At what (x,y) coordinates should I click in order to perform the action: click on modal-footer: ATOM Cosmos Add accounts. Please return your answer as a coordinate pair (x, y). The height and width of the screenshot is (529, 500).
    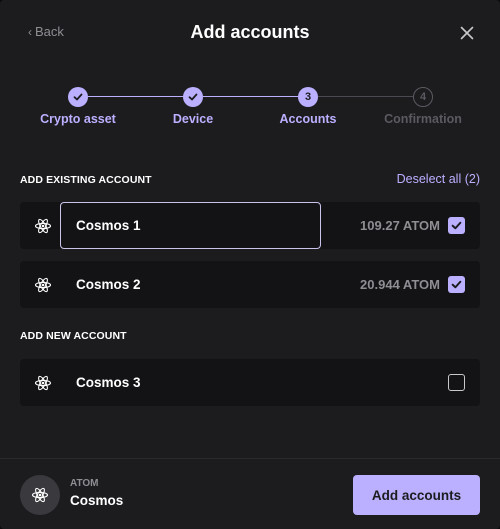
    Looking at the image, I should click on (250, 493).